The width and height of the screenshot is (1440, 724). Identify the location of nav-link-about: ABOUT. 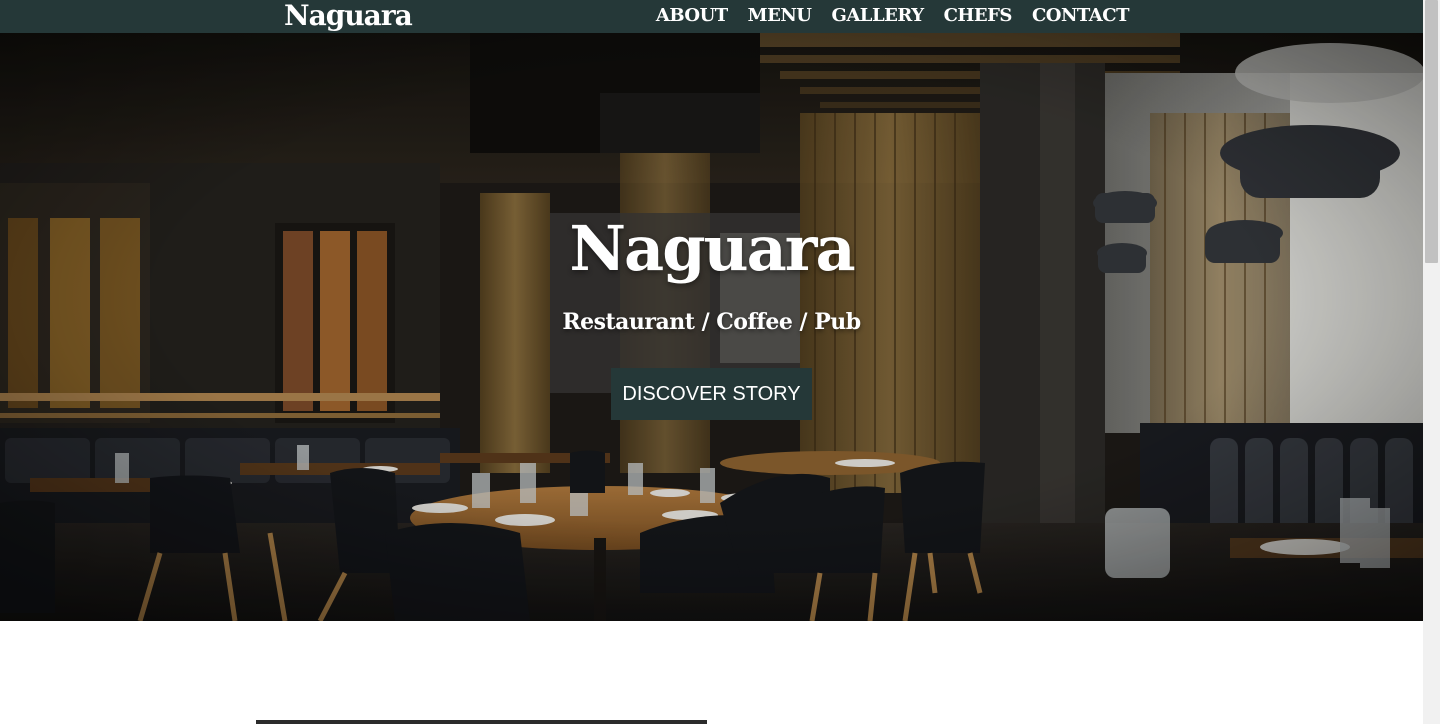
(692, 16).